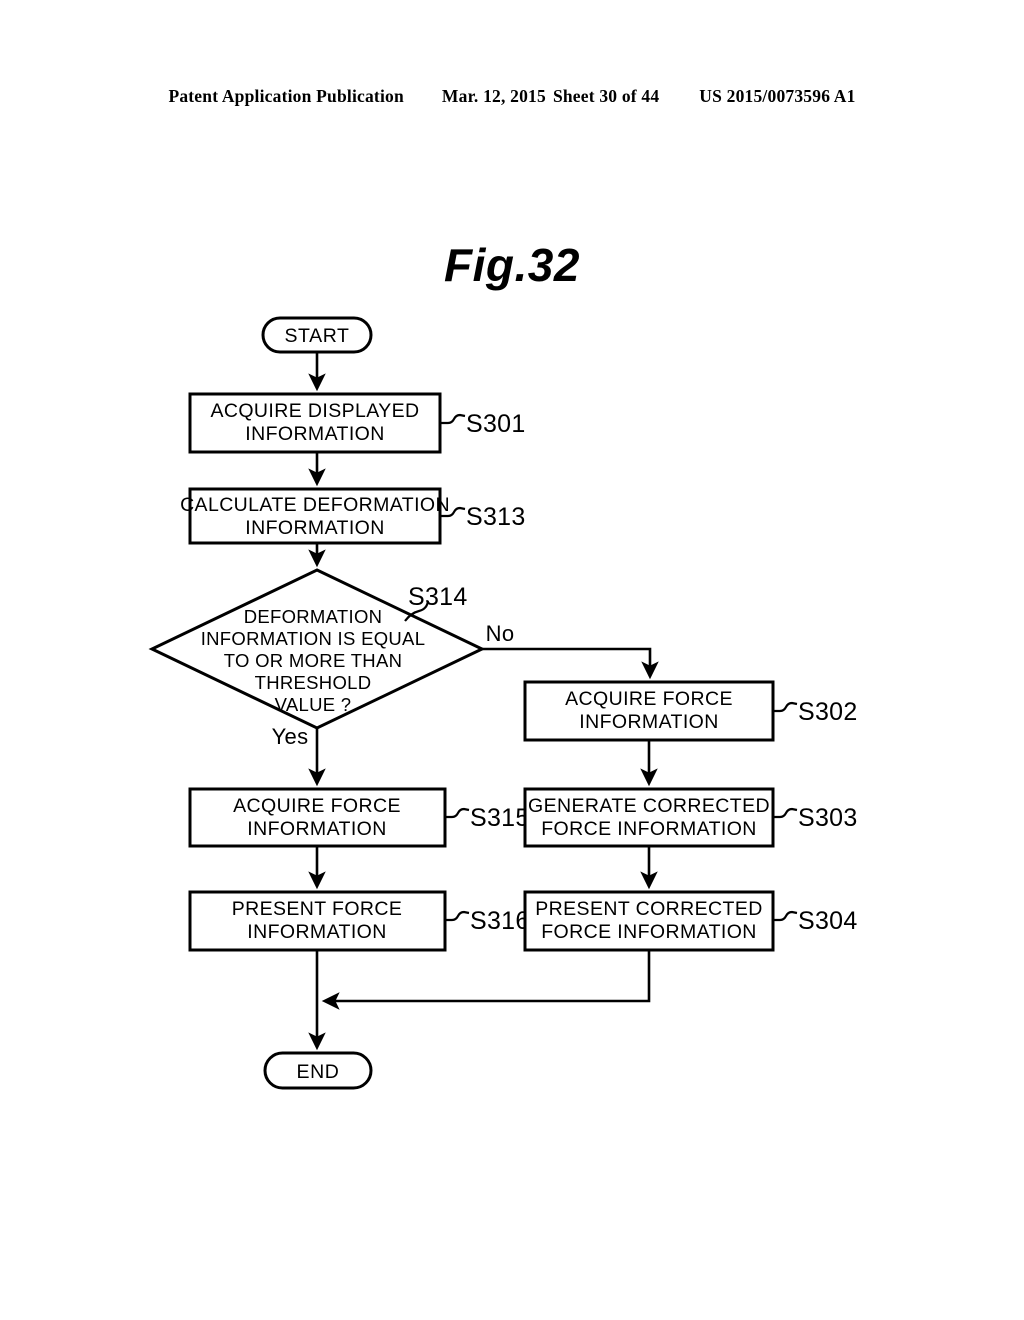 The width and height of the screenshot is (1024, 1320). I want to click on node-s315-line1: ACQUIRE FORCE, so click(317, 806).